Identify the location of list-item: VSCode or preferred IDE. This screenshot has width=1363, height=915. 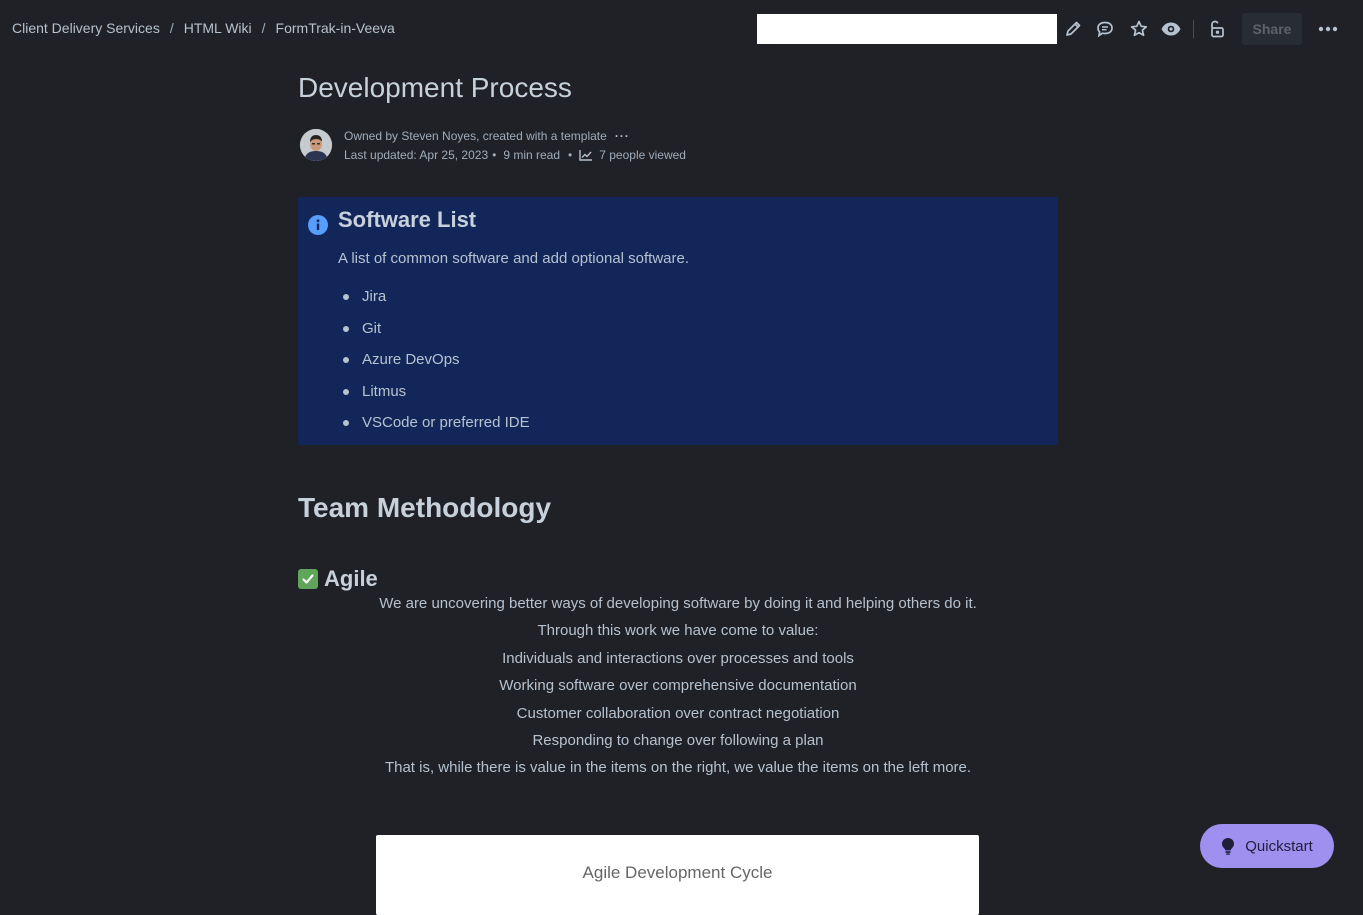
(434, 429).